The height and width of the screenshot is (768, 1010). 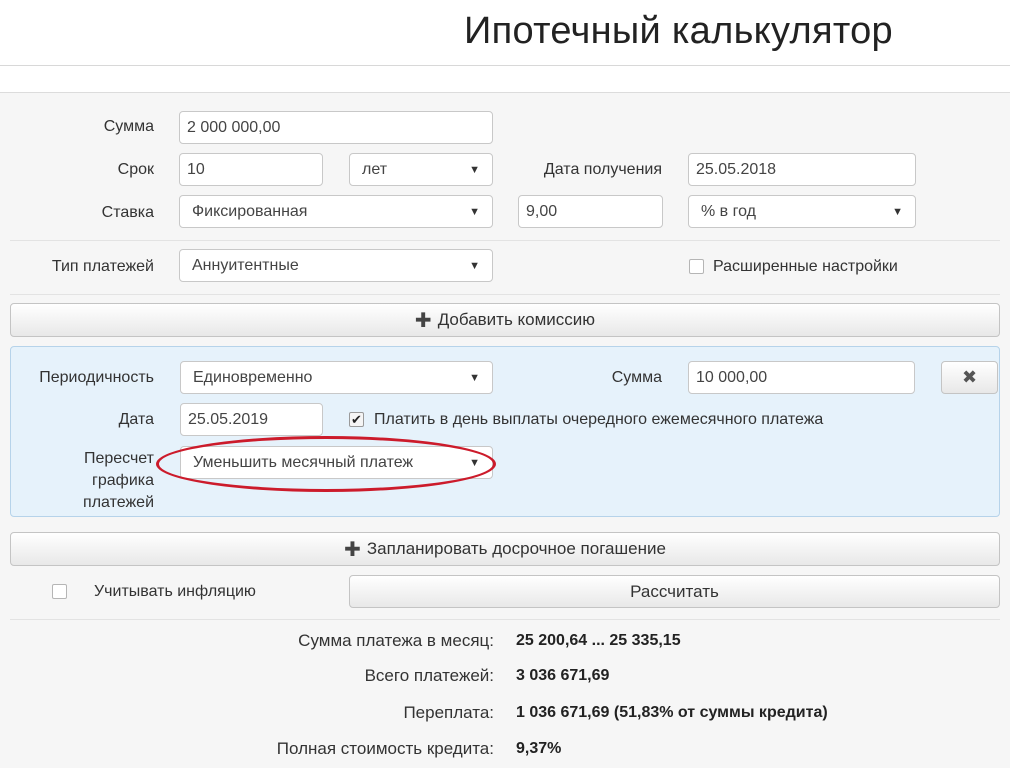 I want to click on recalc-label-line: Пересчет, so click(x=118, y=458).